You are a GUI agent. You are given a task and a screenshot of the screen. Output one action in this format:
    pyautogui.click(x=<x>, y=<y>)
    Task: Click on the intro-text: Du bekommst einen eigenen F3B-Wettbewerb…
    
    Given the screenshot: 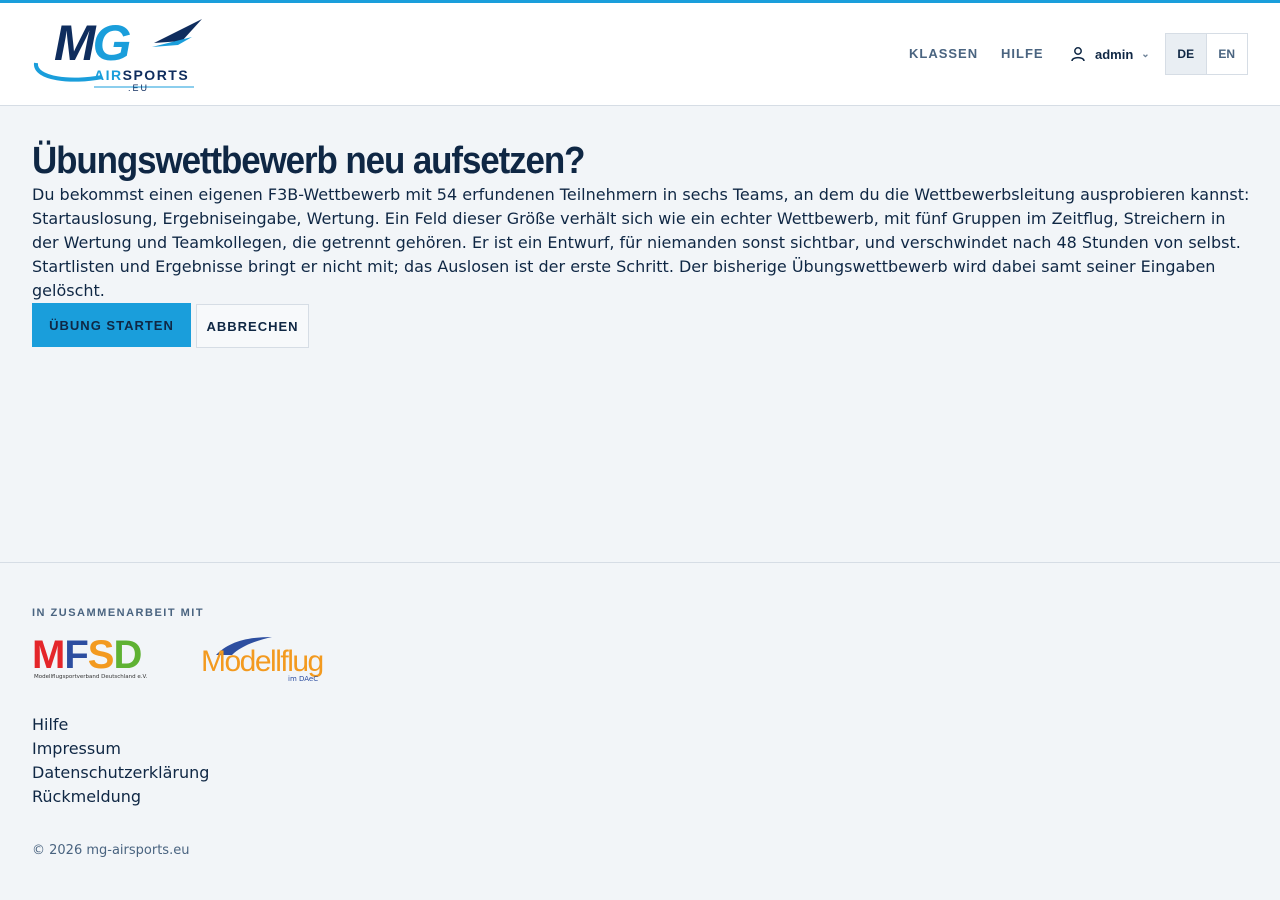 What is the action you would take?
    pyautogui.click(x=641, y=242)
    